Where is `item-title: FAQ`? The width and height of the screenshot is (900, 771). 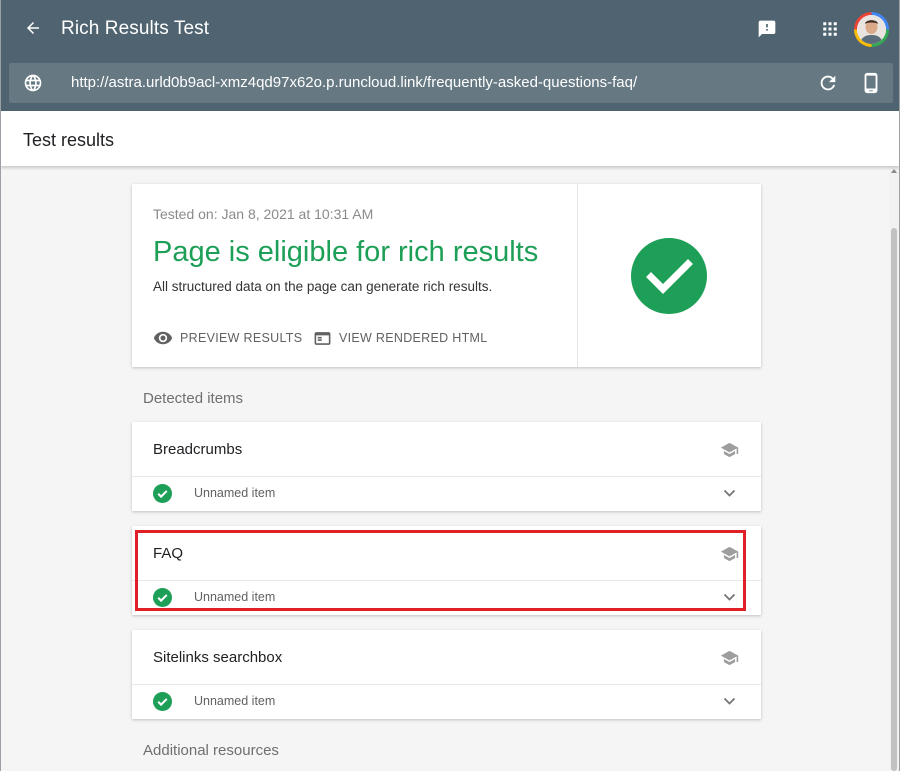 item-title: FAQ is located at coordinates (168, 553).